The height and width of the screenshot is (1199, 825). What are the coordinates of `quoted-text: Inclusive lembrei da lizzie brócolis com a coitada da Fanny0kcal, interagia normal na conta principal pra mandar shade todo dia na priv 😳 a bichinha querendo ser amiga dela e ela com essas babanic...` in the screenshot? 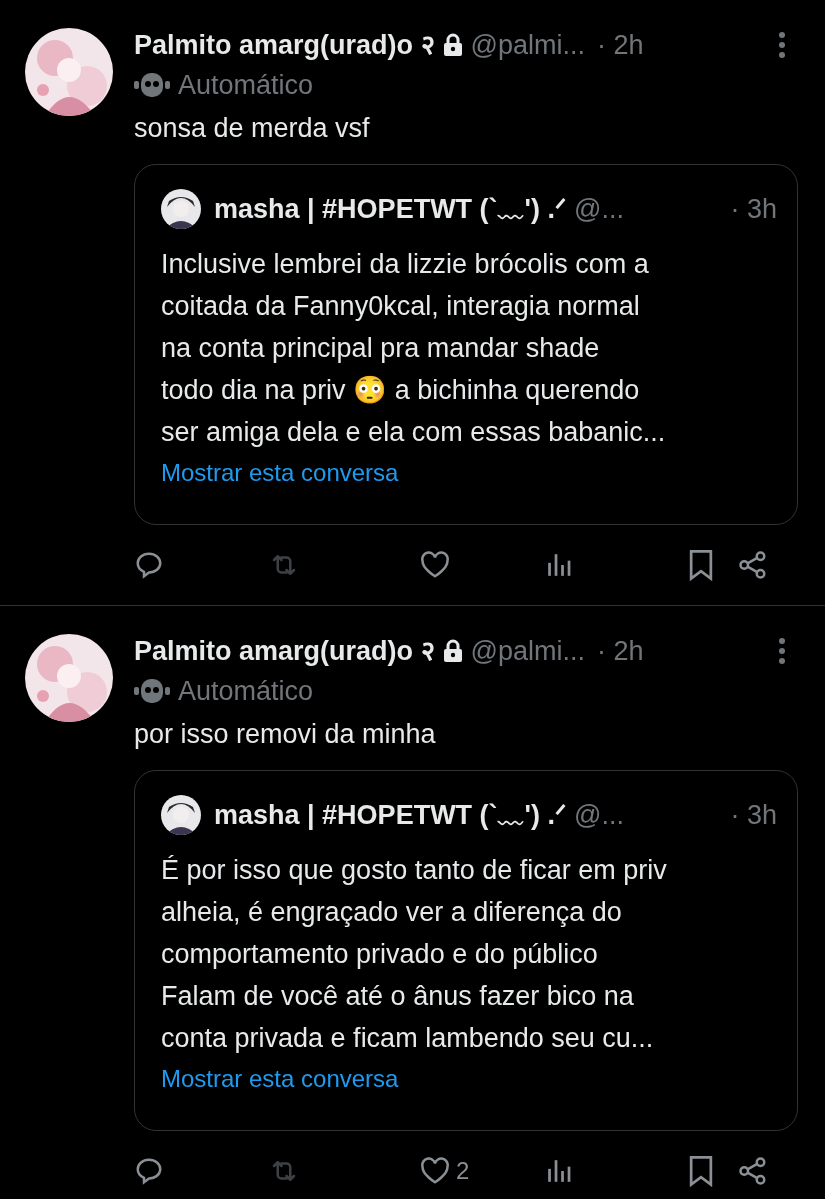 It's located at (414, 348).